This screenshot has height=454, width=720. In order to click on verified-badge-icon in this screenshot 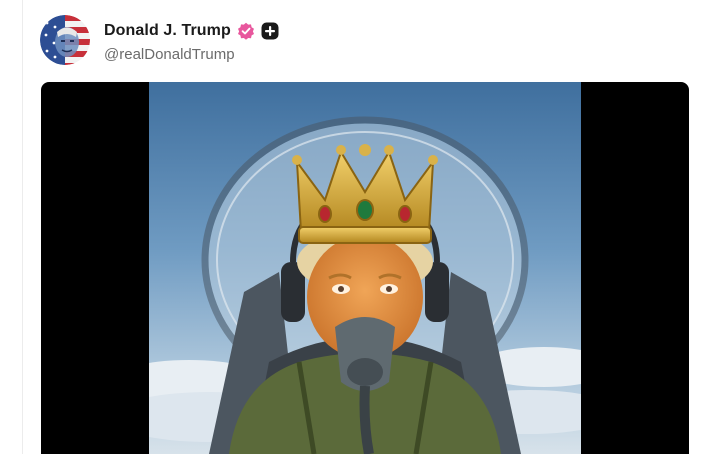, I will do `click(246, 31)`.